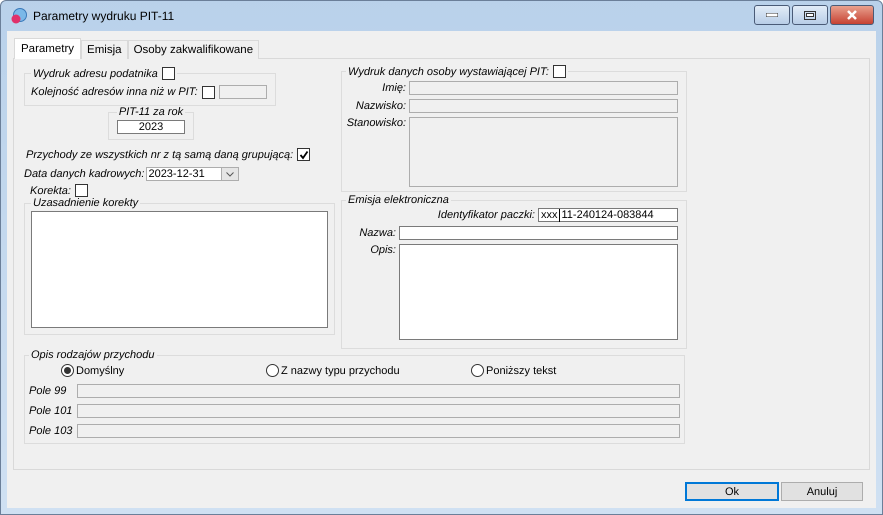 The width and height of the screenshot is (883, 515). Describe the element at coordinates (114, 92) in the screenshot. I see `field-label: Kolejność adresów inna niż w PIT:` at that location.